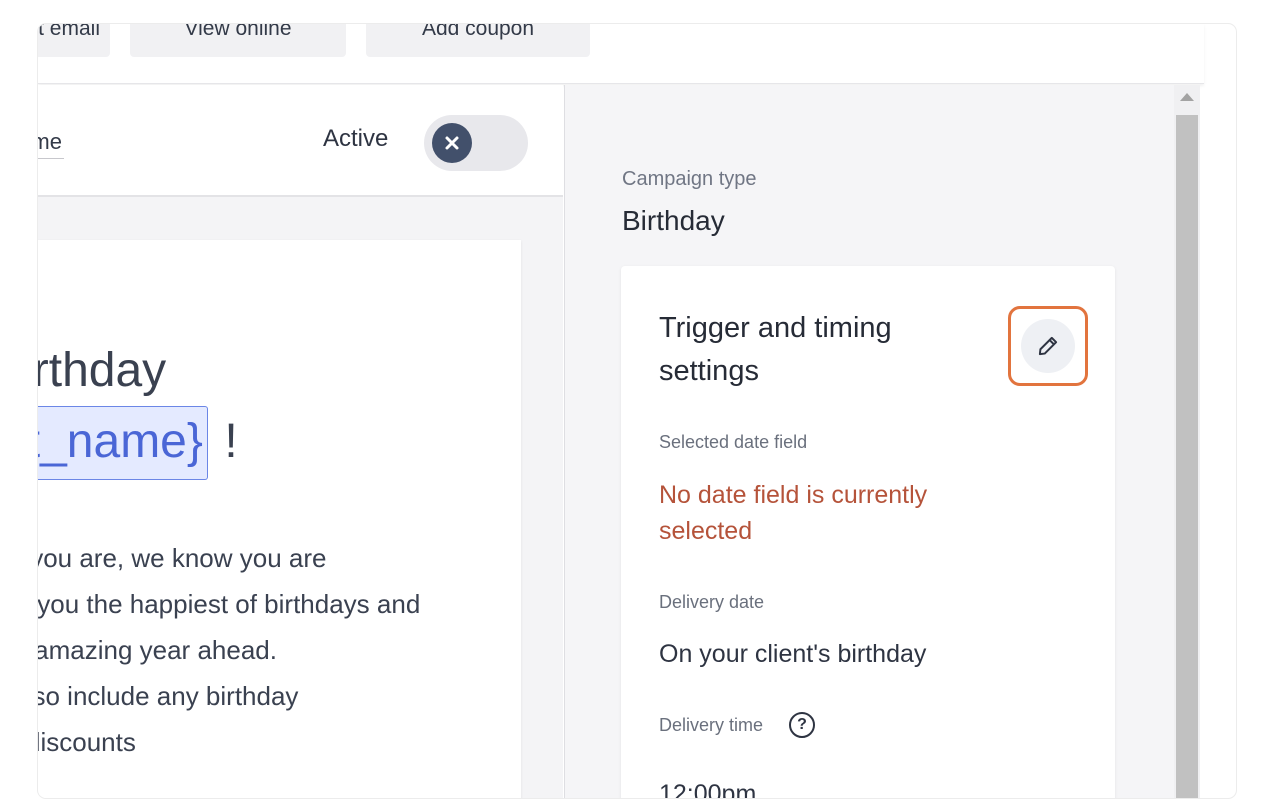 The width and height of the screenshot is (1268, 812). I want to click on headline-suffix: !, so click(231, 441).